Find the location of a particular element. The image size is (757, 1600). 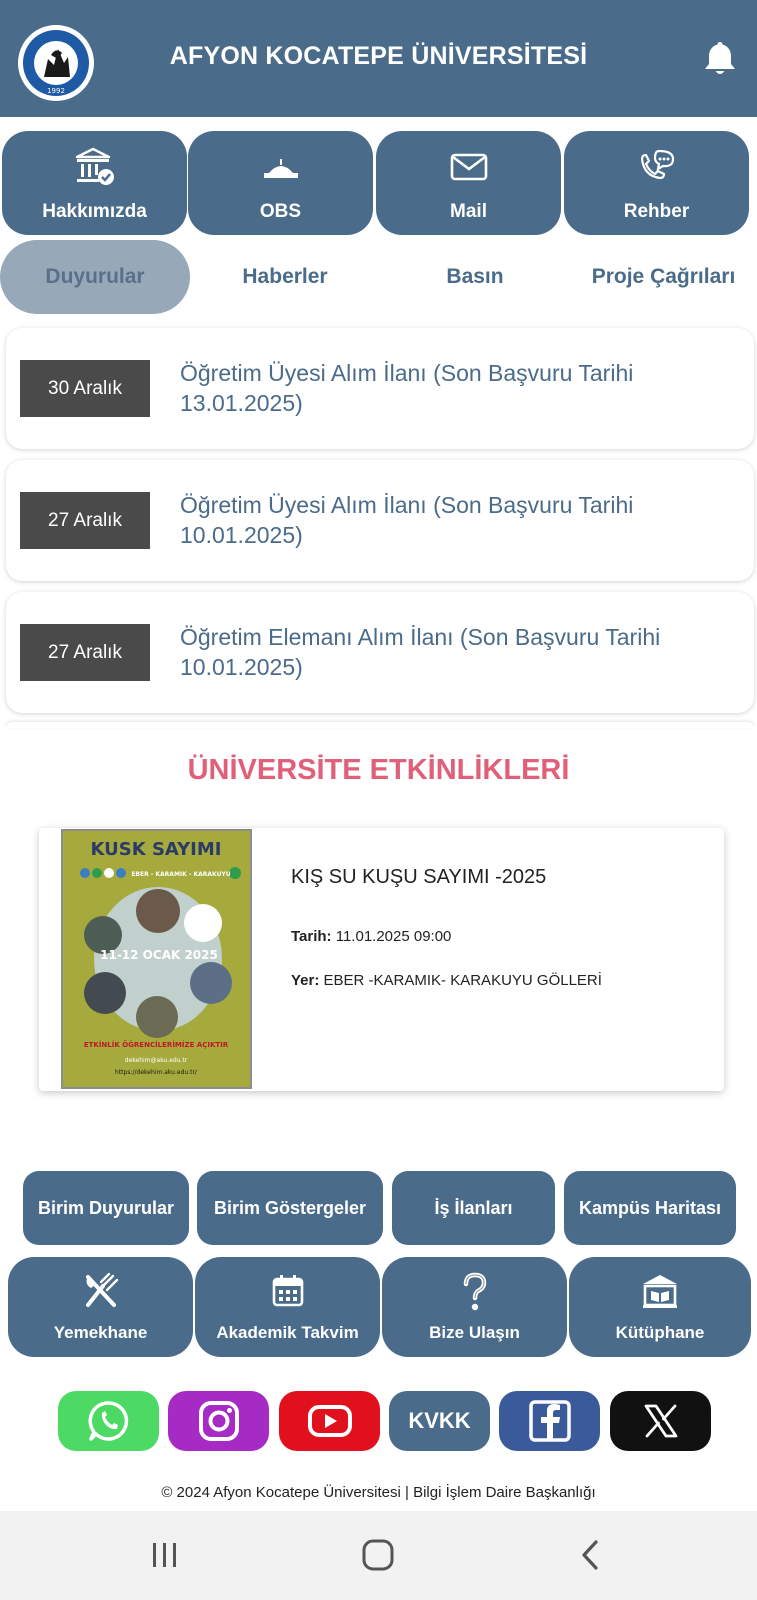

system-navigation-bar is located at coordinates (378, 1555).